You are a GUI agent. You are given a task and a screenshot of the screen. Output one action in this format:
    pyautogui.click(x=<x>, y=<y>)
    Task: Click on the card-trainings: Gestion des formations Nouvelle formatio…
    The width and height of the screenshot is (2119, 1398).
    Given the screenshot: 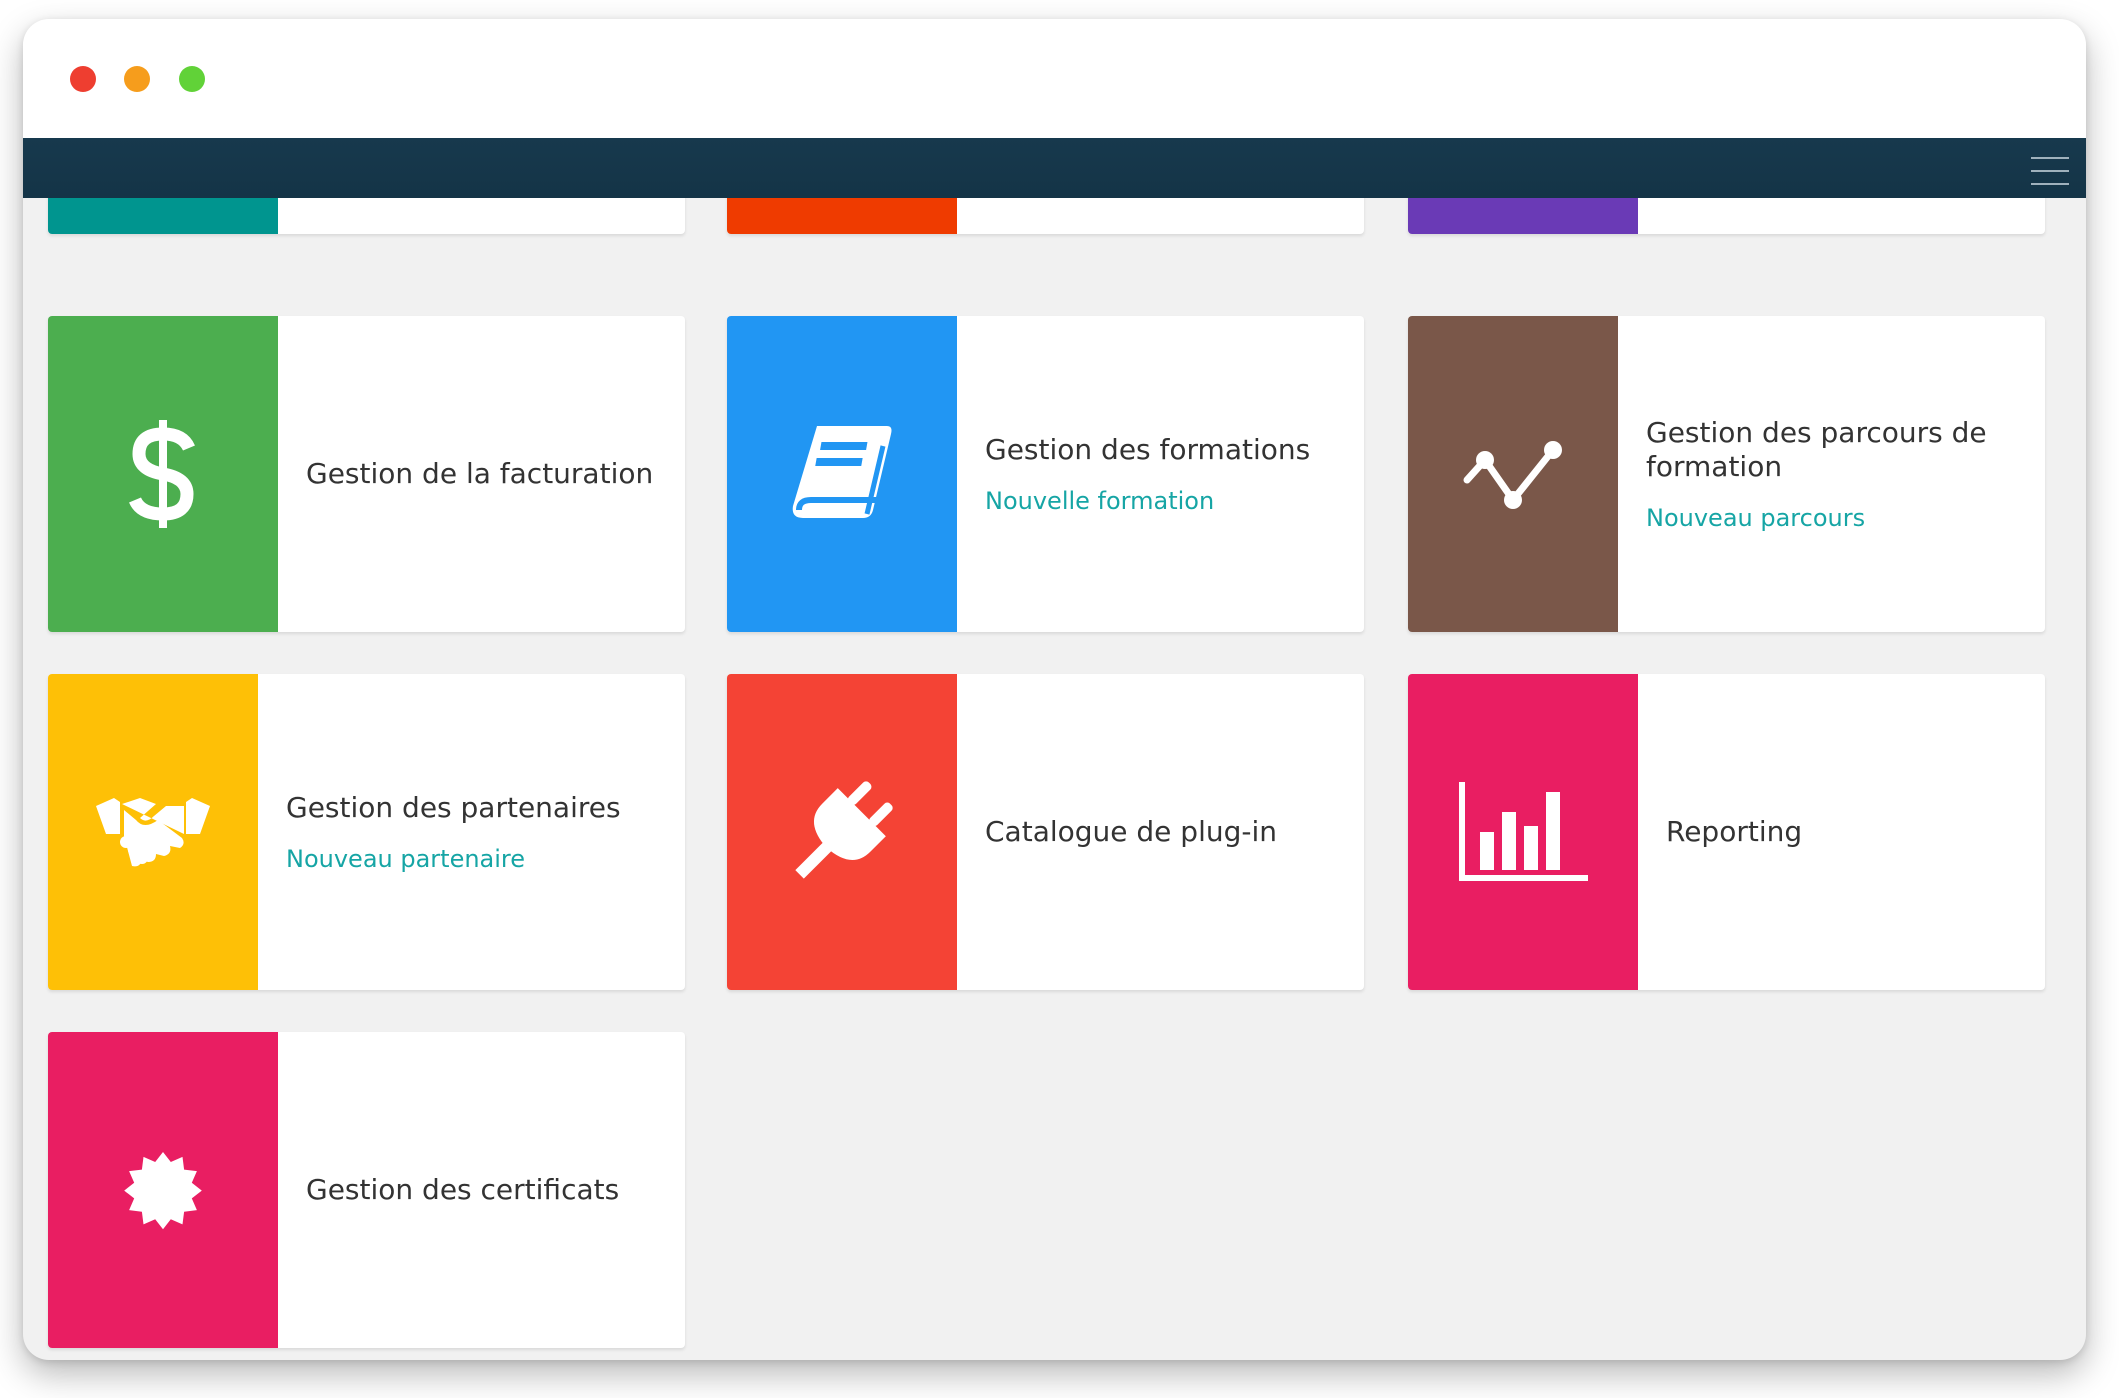 What is the action you would take?
    pyautogui.click(x=1045, y=474)
    